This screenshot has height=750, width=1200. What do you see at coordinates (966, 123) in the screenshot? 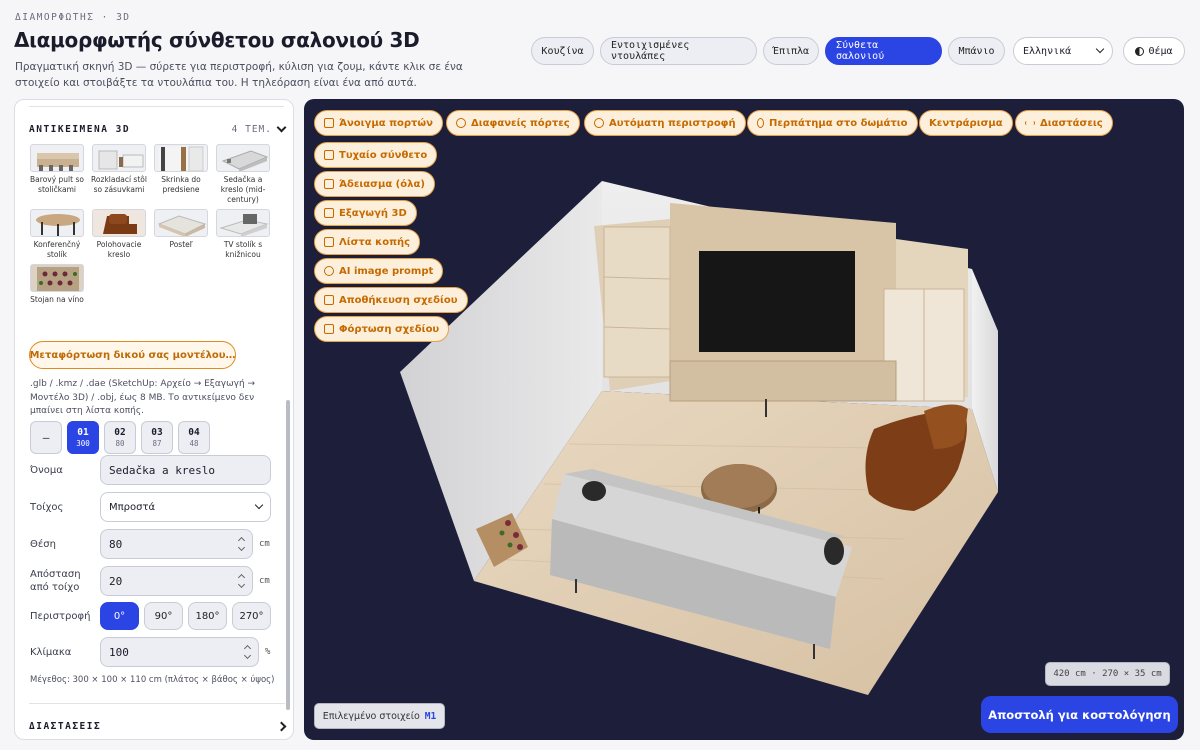
I see `center-button: Κεντράρισμα` at bounding box center [966, 123].